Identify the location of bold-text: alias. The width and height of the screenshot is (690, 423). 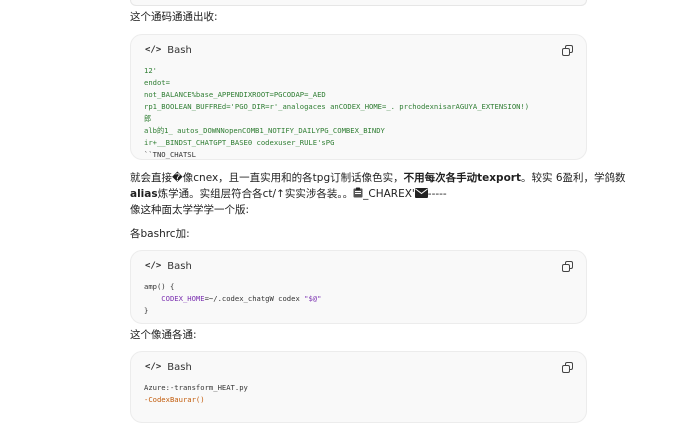
(144, 194).